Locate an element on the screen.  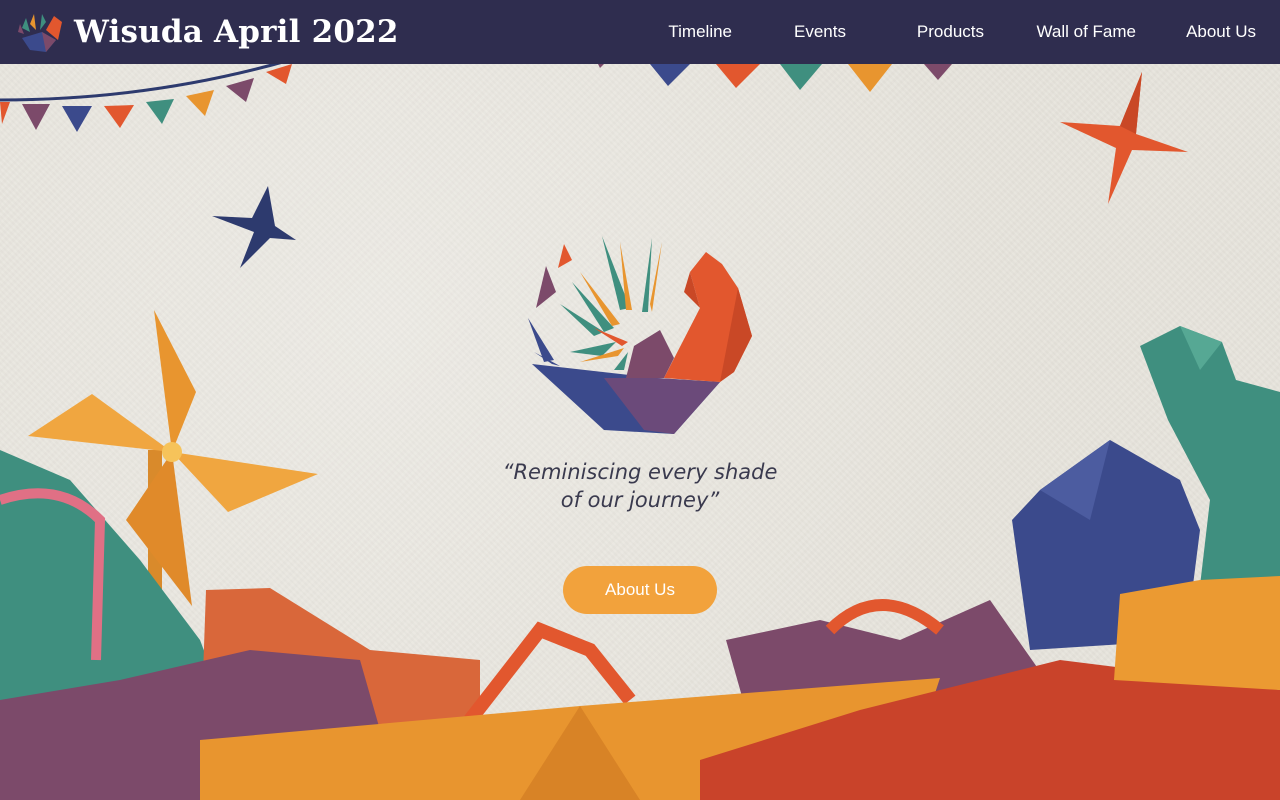
nav-events: Events is located at coordinates (820, 32).